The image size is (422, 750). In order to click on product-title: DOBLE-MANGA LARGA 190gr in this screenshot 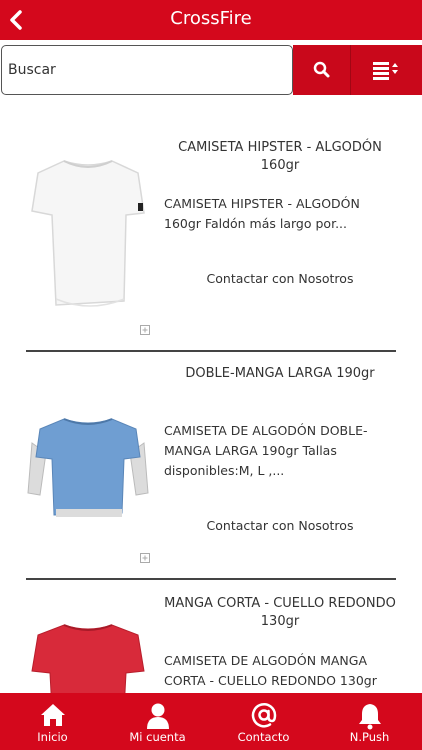, I will do `click(280, 374)`.